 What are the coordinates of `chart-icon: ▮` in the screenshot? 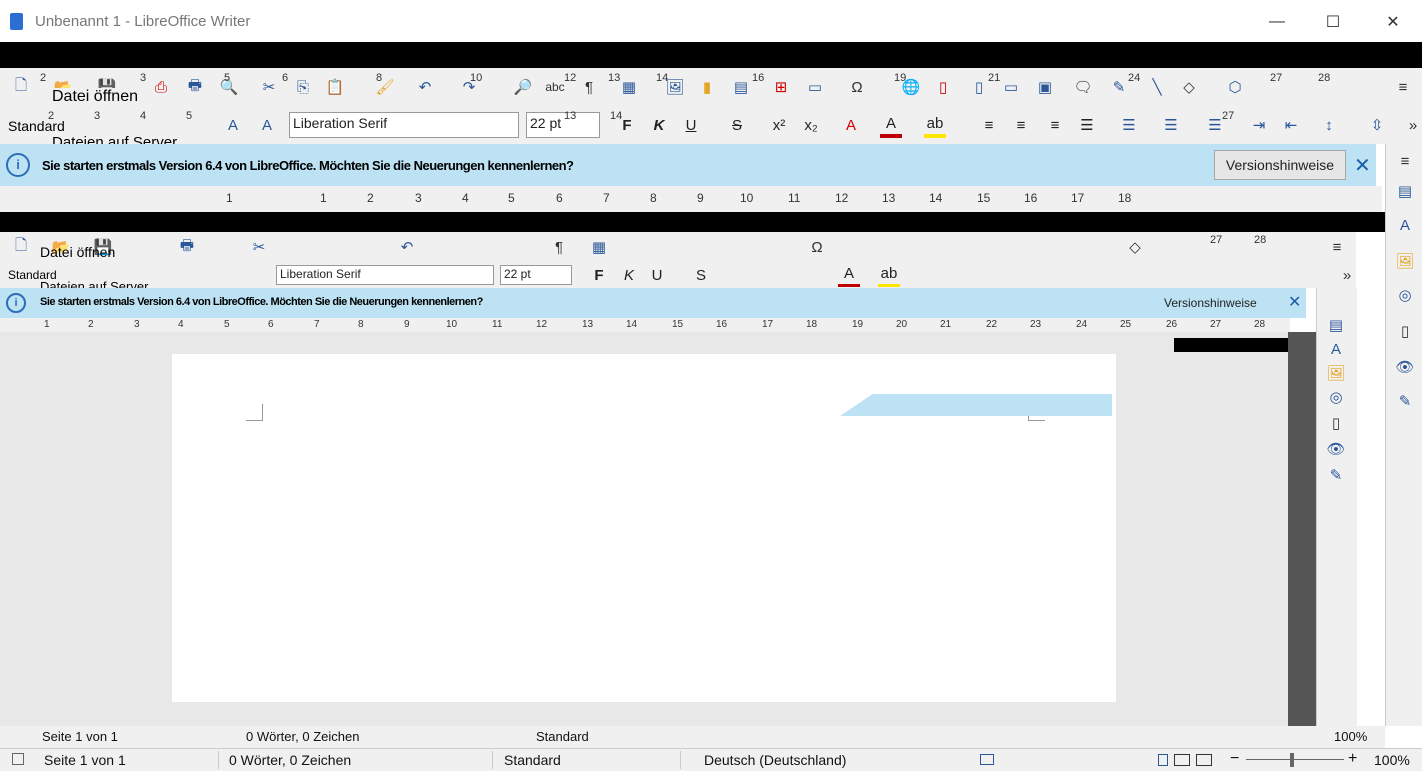 It's located at (707, 87).